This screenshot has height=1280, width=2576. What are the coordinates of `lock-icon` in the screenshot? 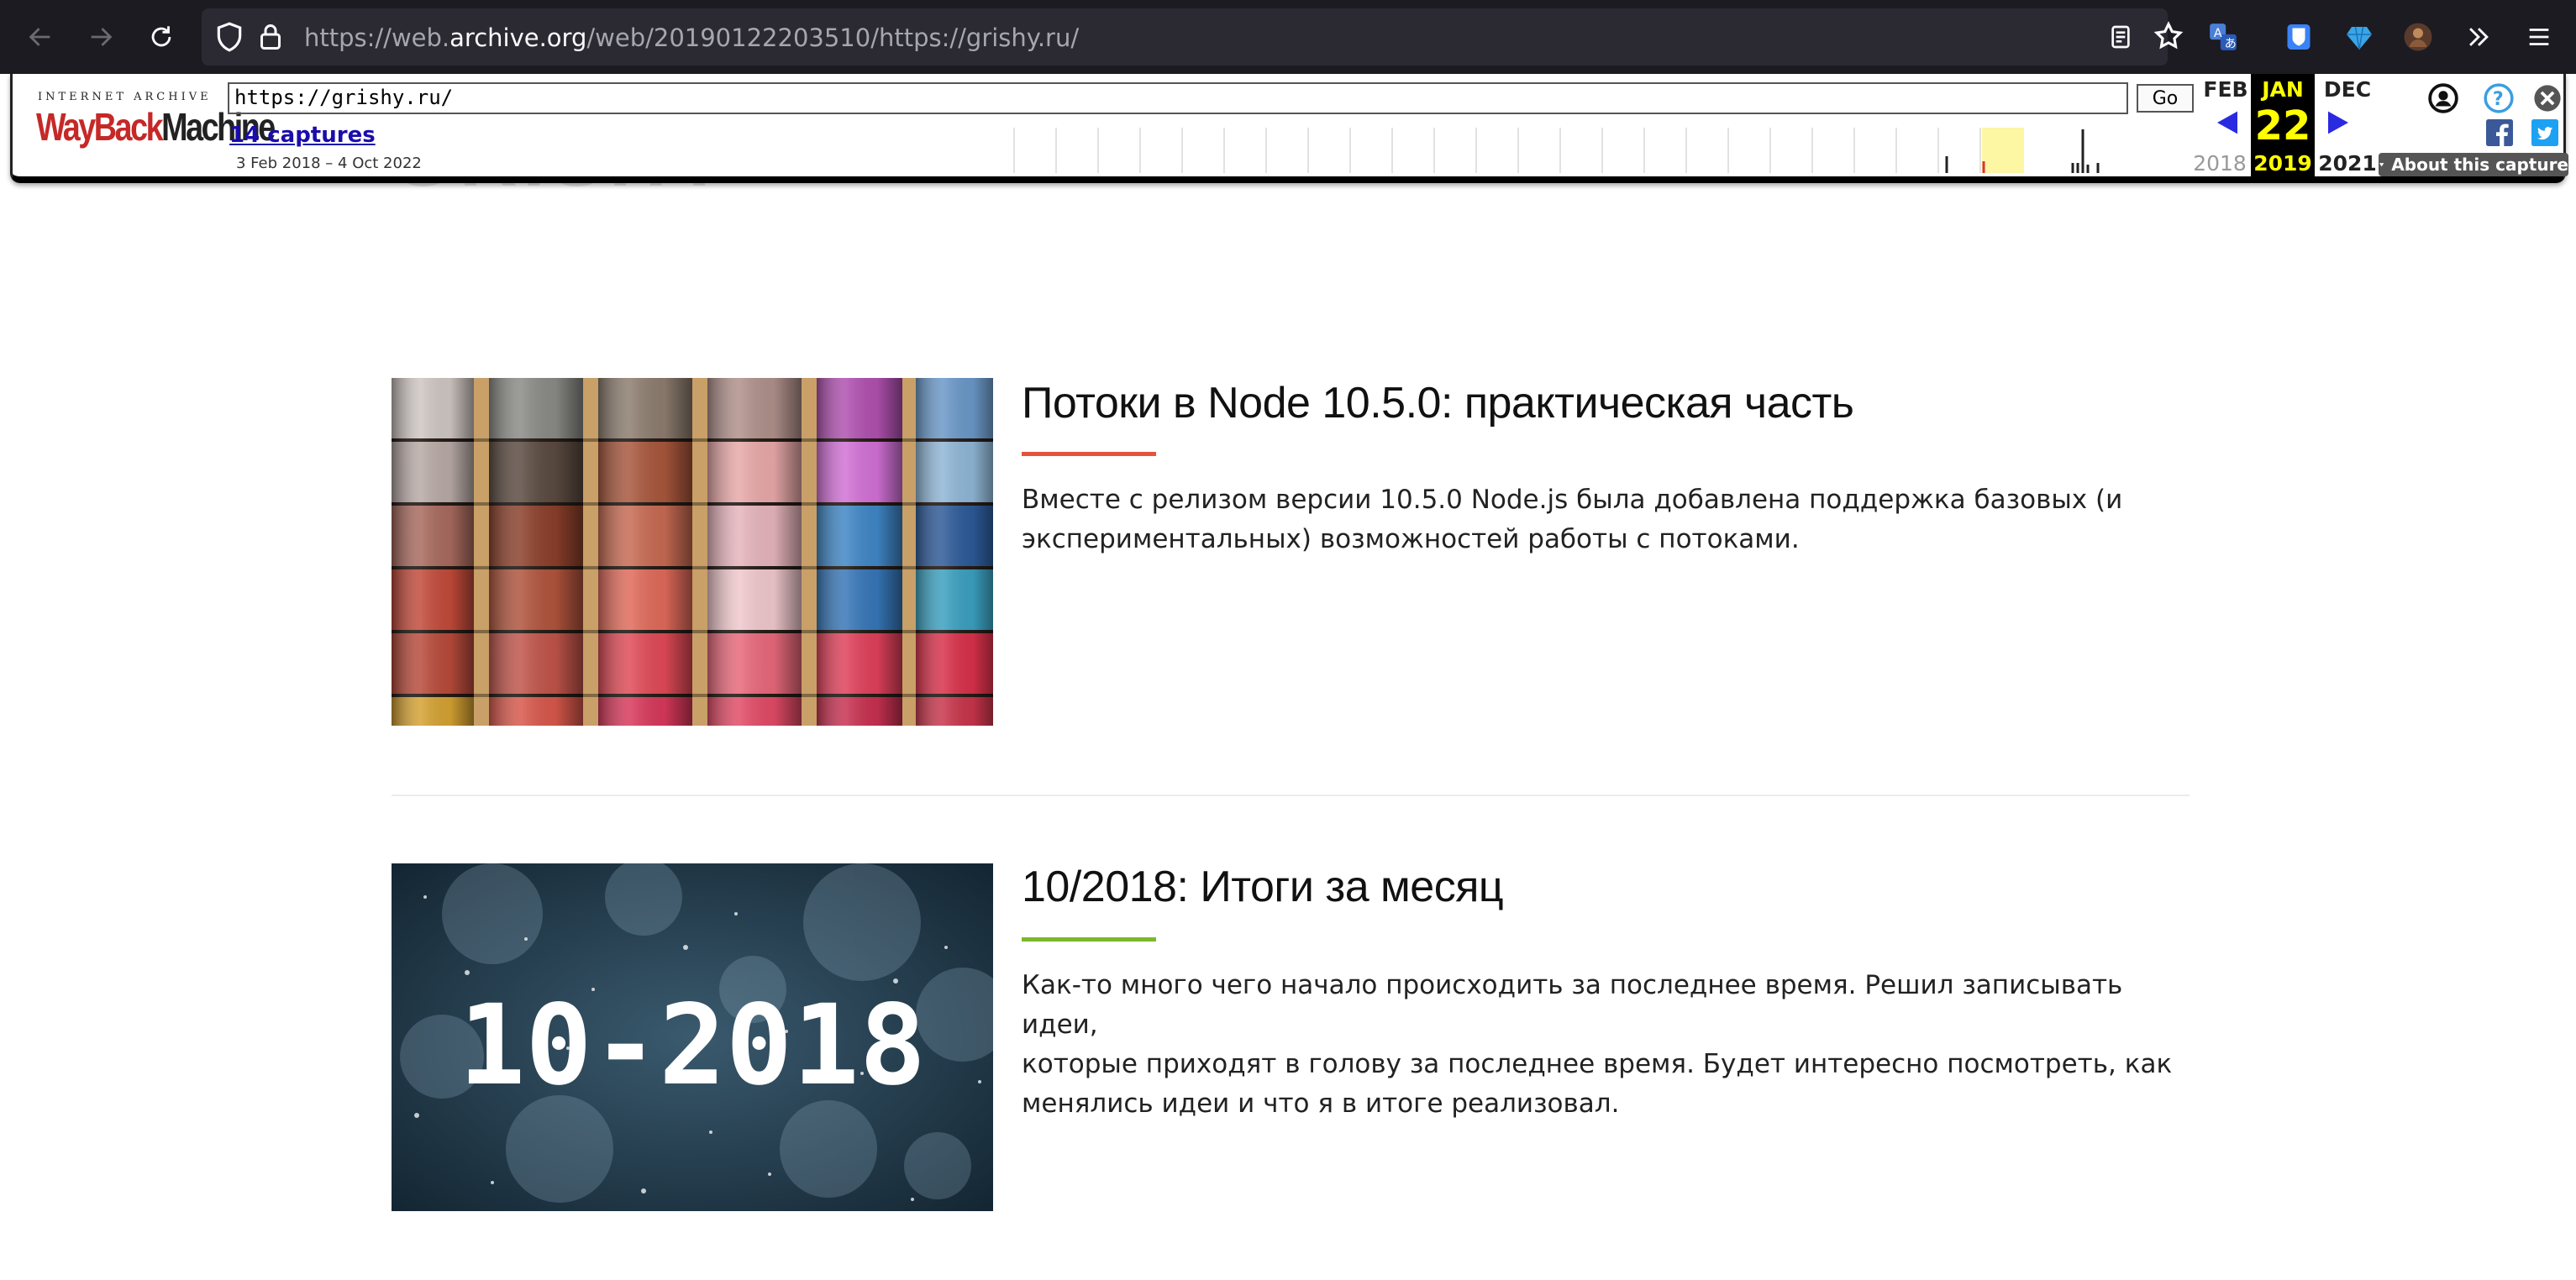 It's located at (270, 38).